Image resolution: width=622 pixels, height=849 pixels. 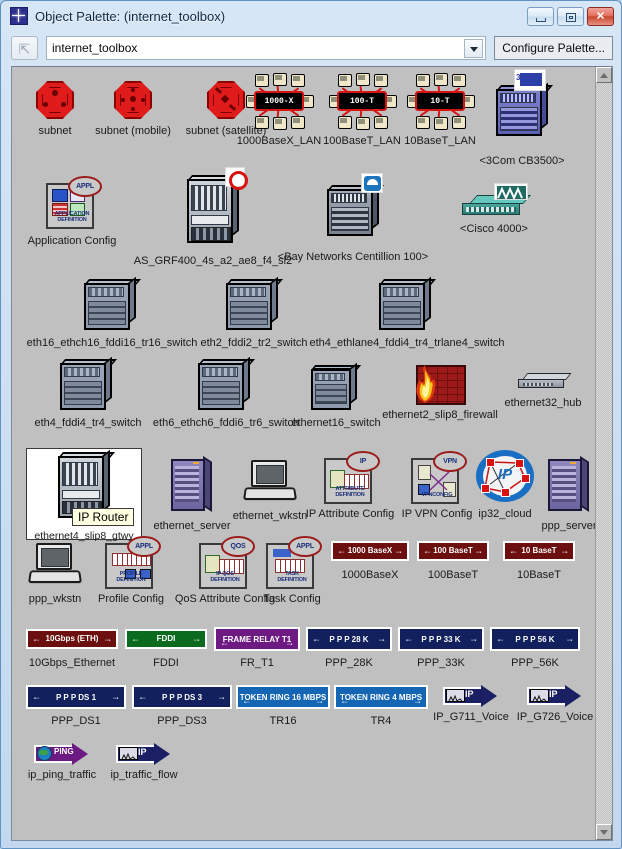 I want to click on palette-item-label: ethernet_wkstn, so click(x=270, y=516).